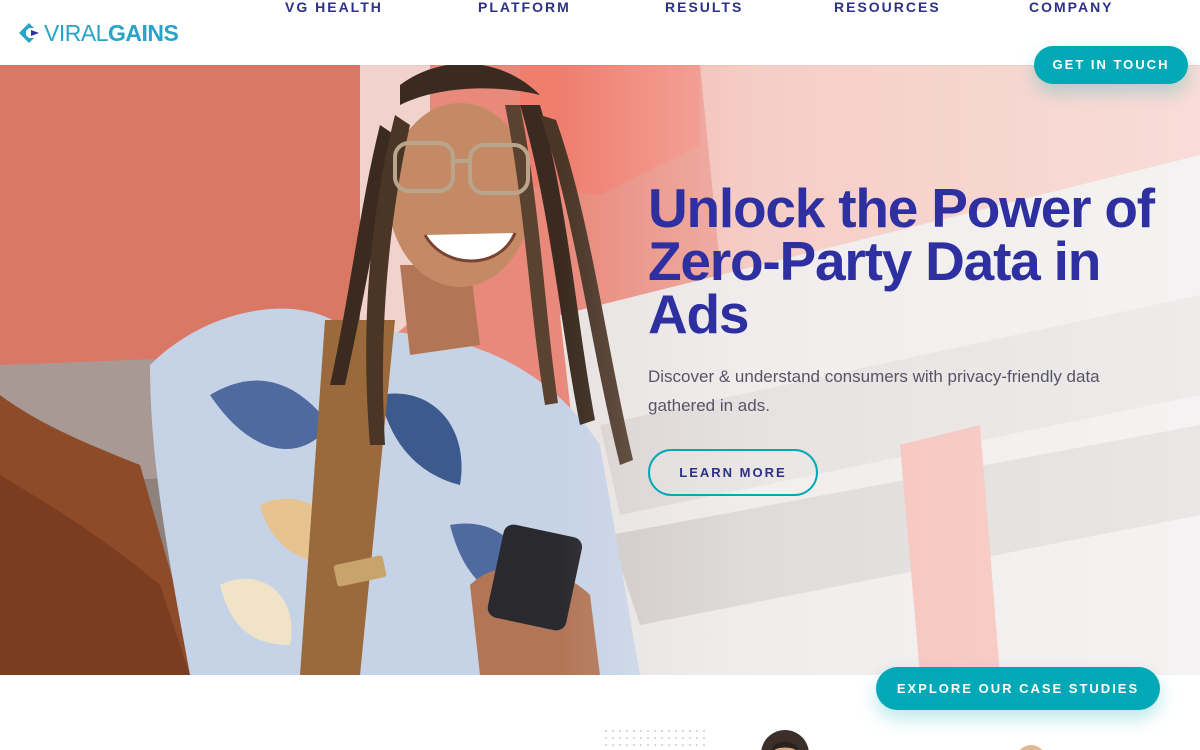 This screenshot has height=750, width=1200. I want to click on logo-wordmark: VIRALGAINS, so click(111, 33).